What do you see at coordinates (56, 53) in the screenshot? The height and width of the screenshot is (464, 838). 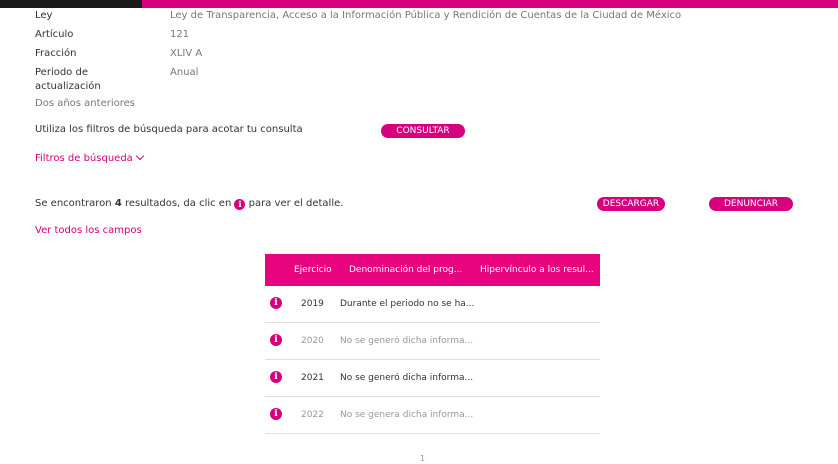 I see `fraccion-label: Fracción` at bounding box center [56, 53].